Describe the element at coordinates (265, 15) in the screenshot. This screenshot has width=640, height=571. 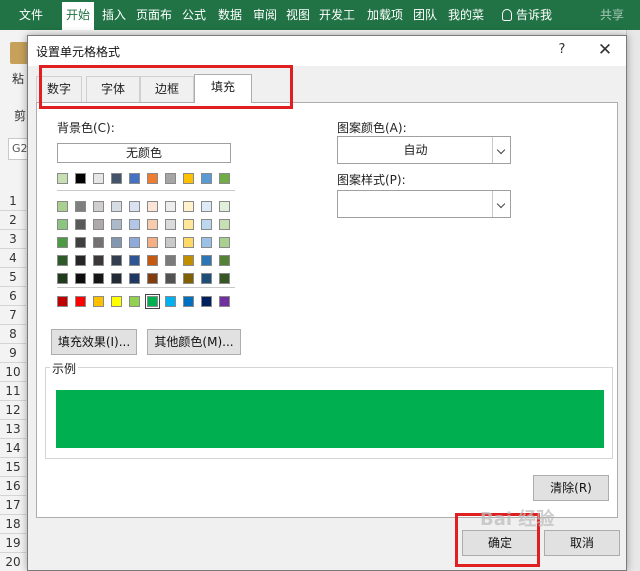
I see `ribbon-tab: 审阅` at that location.